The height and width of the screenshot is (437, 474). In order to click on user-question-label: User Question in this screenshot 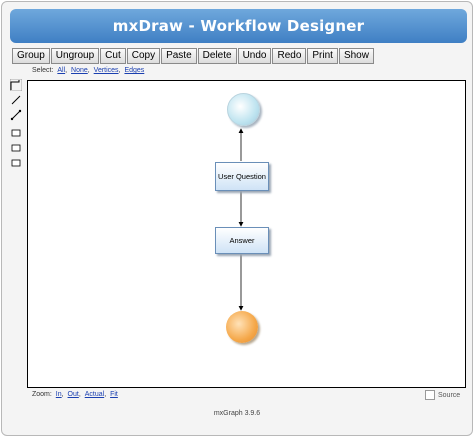, I will do `click(242, 176)`.